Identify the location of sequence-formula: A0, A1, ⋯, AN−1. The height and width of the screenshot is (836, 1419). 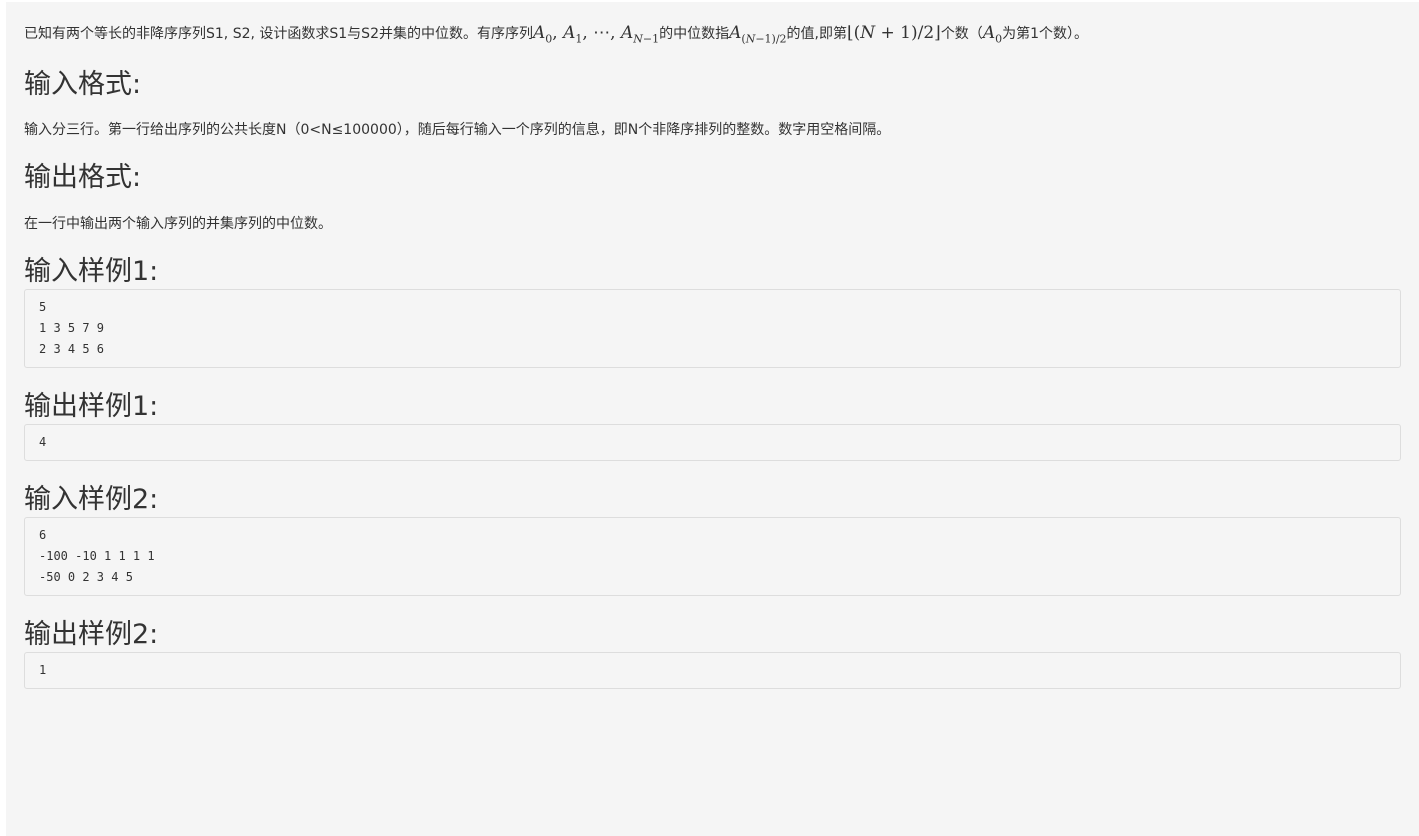
(596, 34).